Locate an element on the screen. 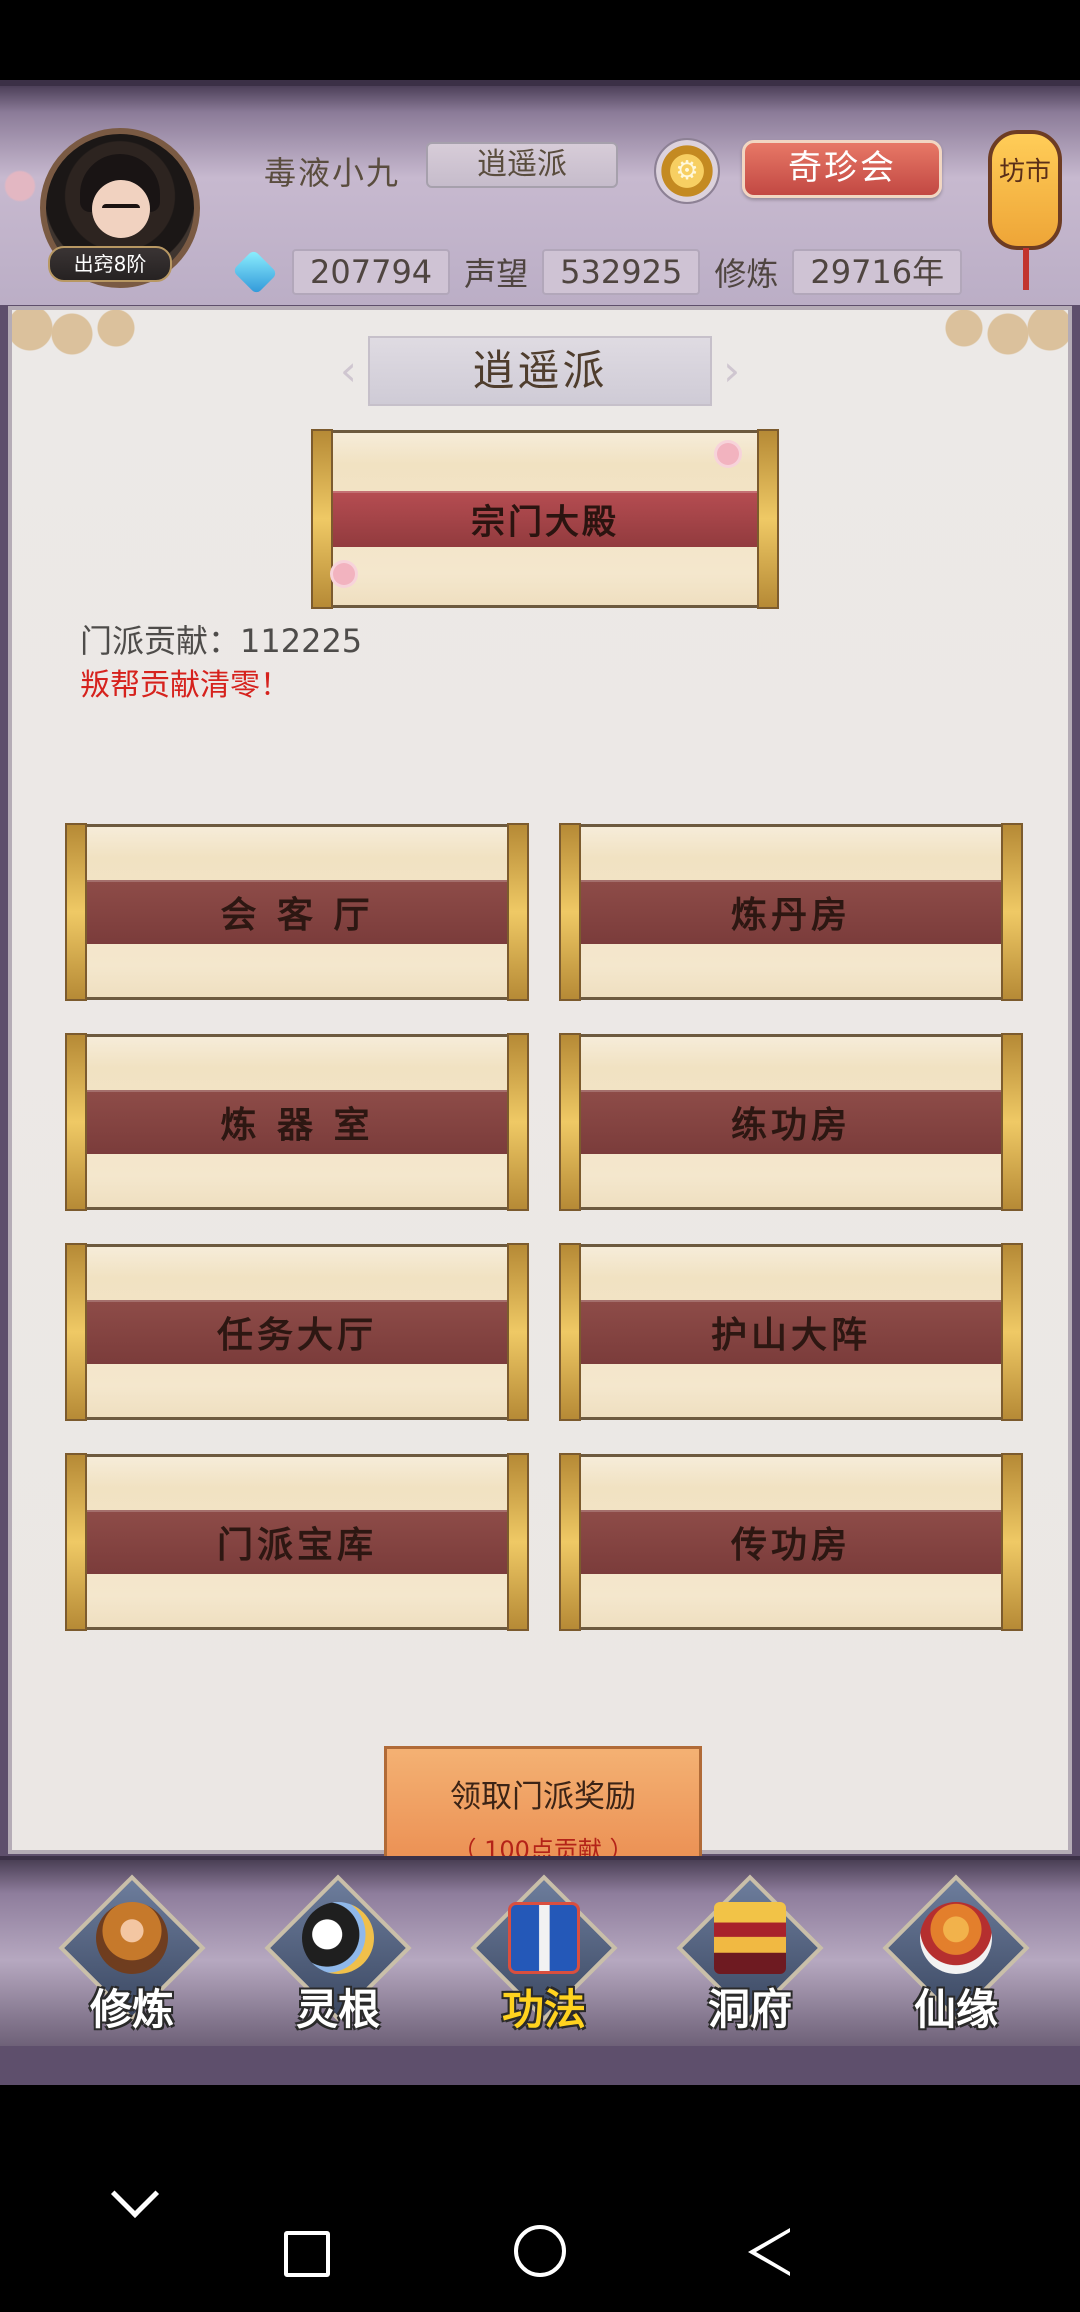 This screenshot has height=2312, width=1080. gear-icon: ⚙ is located at coordinates (687, 171).